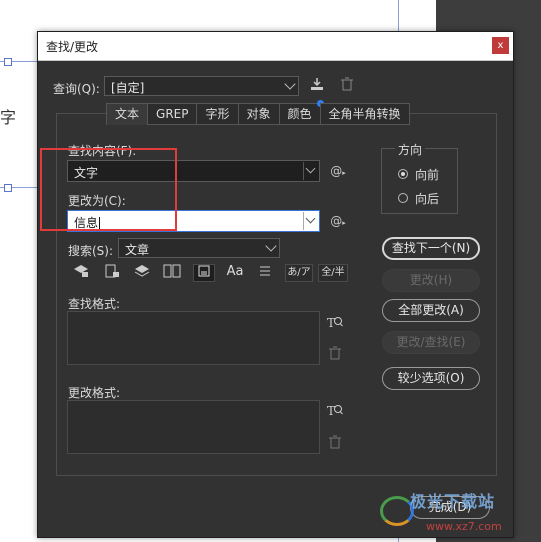 This screenshot has width=541, height=542. I want to click on direction-backward-label: 向后, so click(427, 199).